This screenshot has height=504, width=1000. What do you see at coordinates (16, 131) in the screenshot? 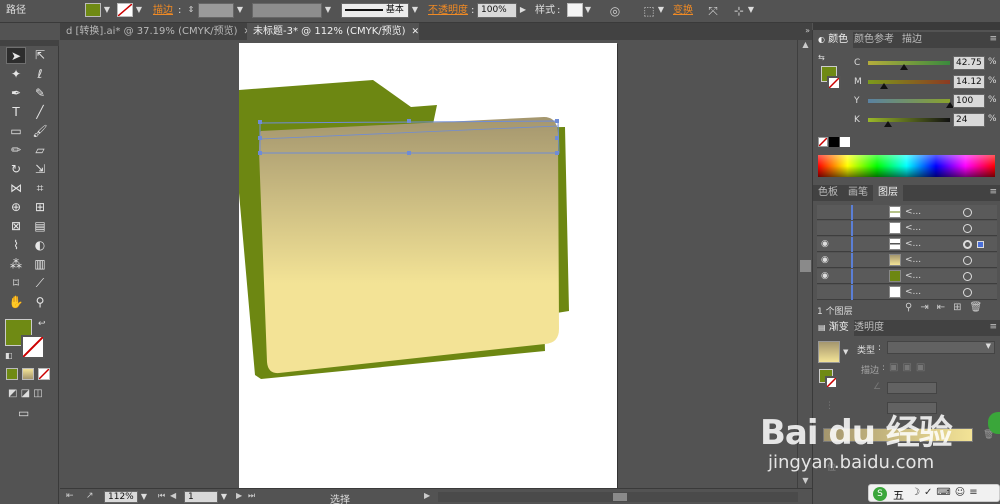
I see `rectangle-tool-icon: ▭` at bounding box center [16, 131].